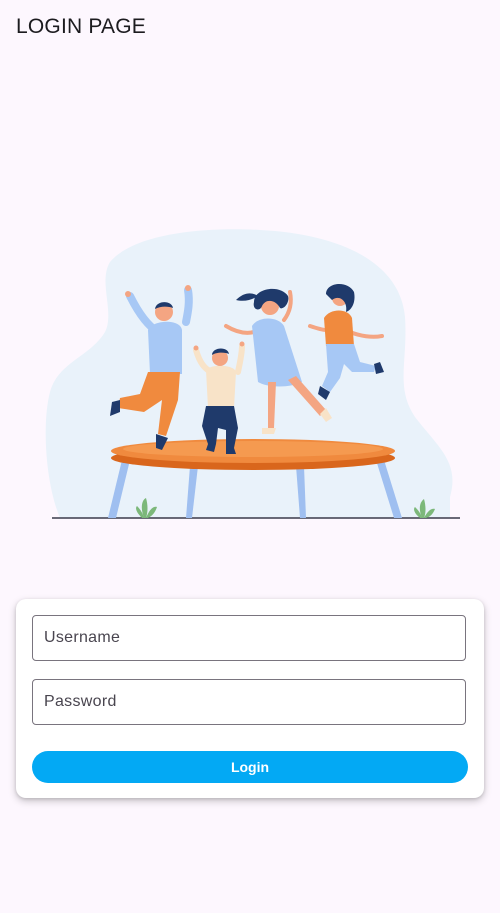  I want to click on login-button: Login, so click(250, 767).